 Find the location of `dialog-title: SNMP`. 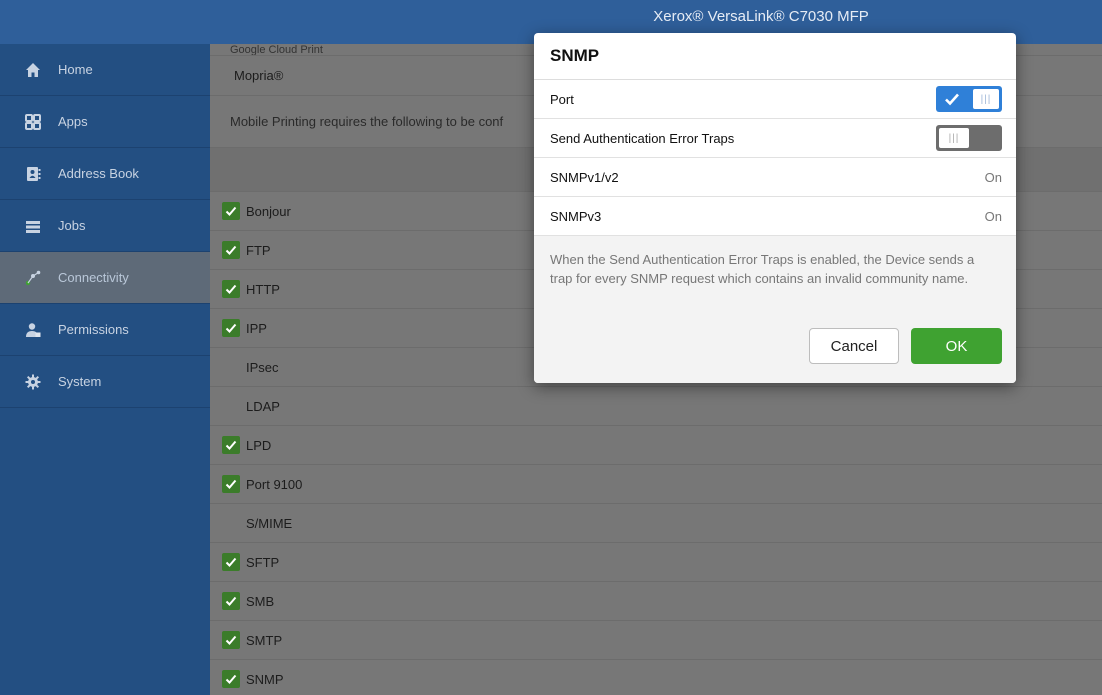

dialog-title: SNMP is located at coordinates (775, 56).